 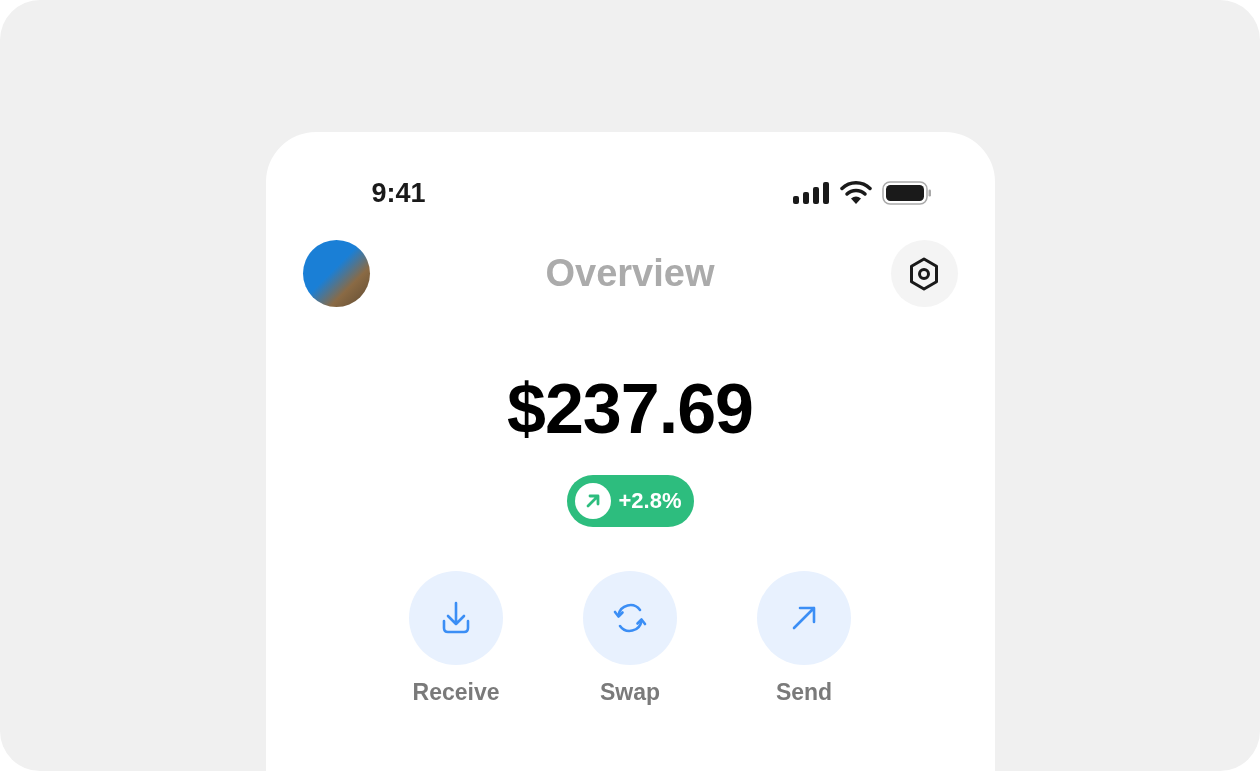 I want to click on settings-icon, so click(x=924, y=273).